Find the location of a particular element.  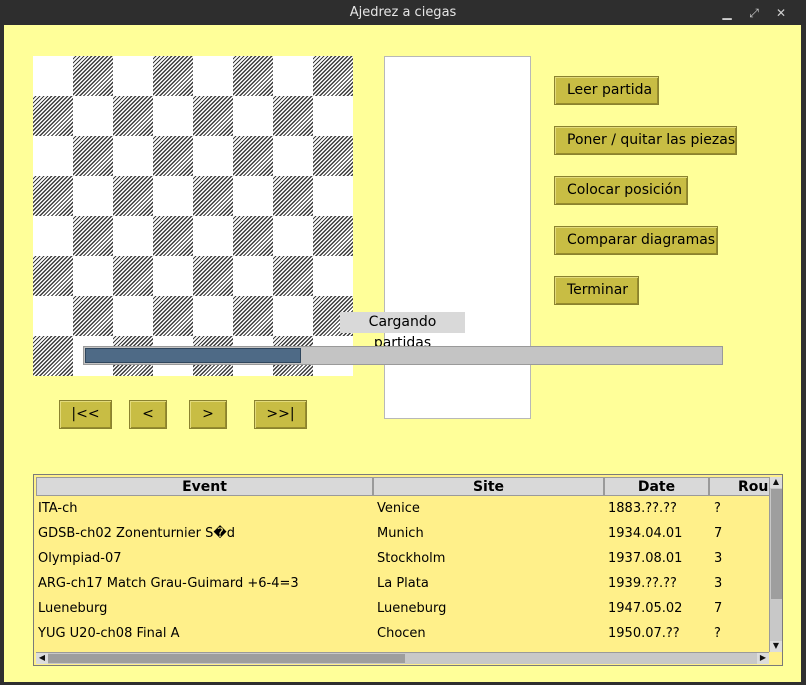

previous-move-button: < is located at coordinates (148, 414).